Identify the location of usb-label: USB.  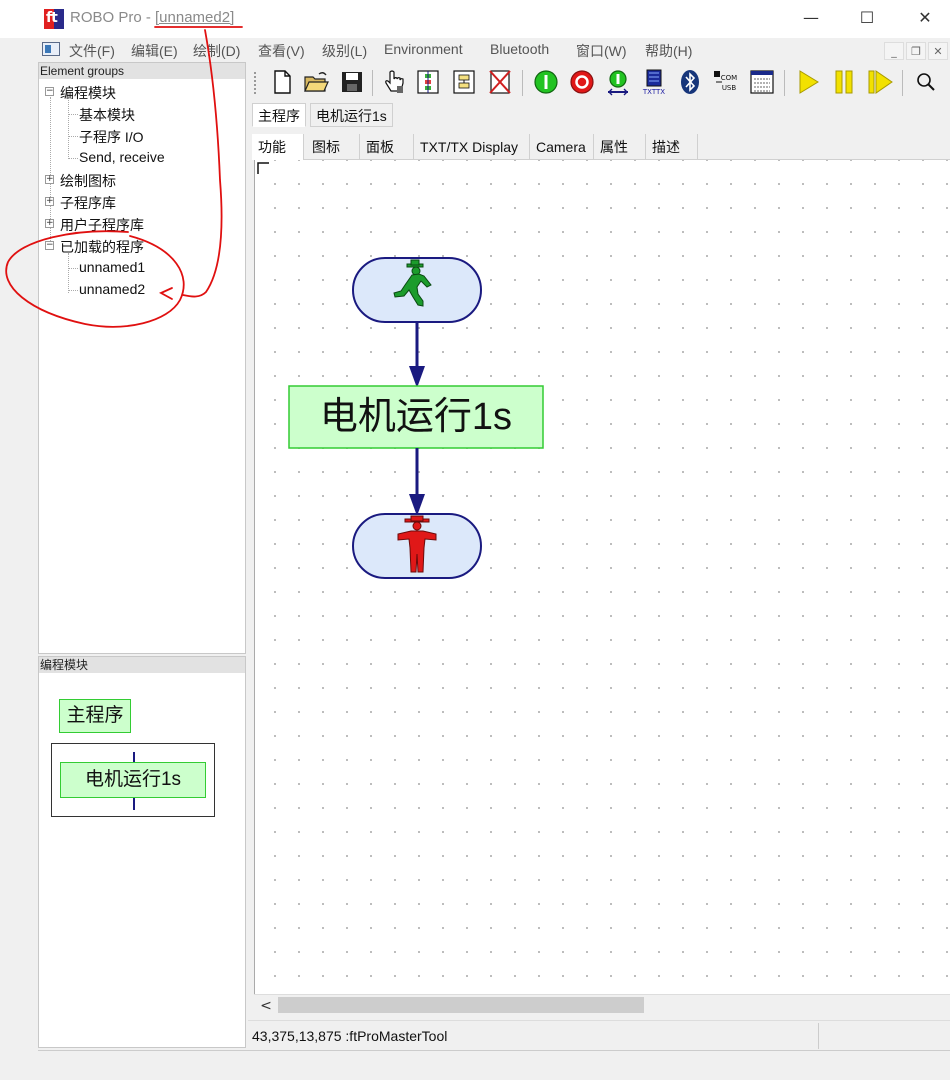
(729, 88).